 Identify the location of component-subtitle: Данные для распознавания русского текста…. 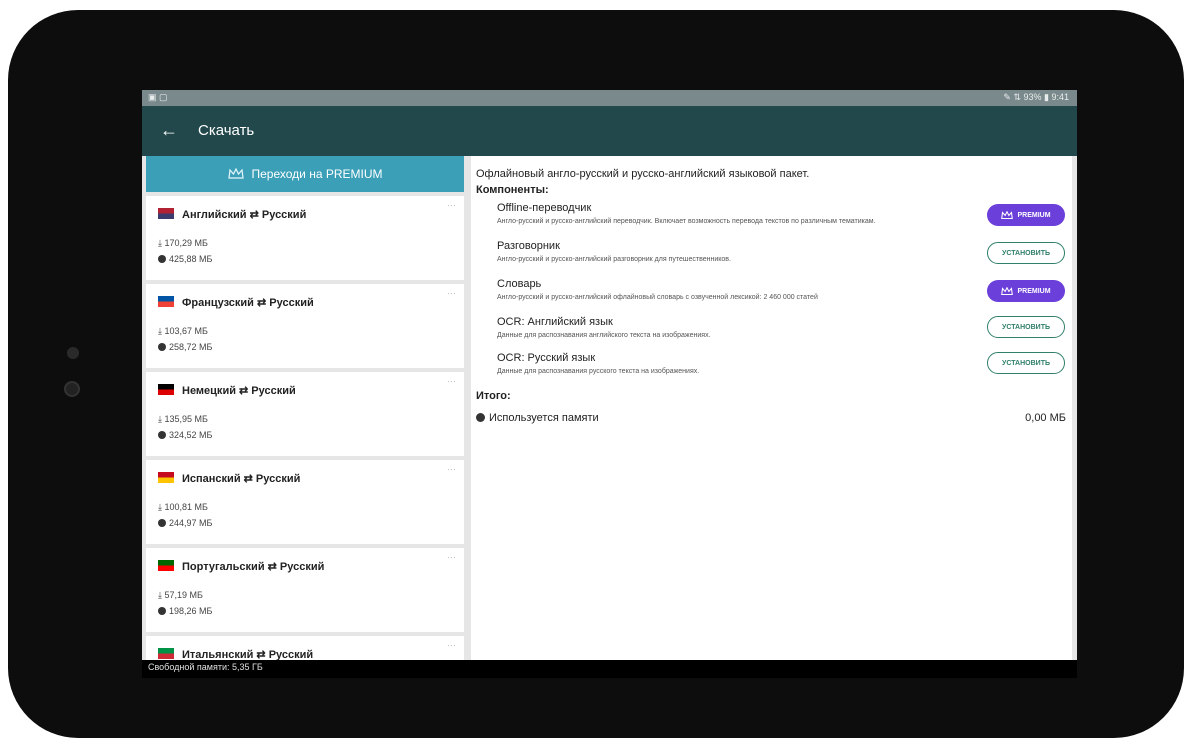
(598, 371).